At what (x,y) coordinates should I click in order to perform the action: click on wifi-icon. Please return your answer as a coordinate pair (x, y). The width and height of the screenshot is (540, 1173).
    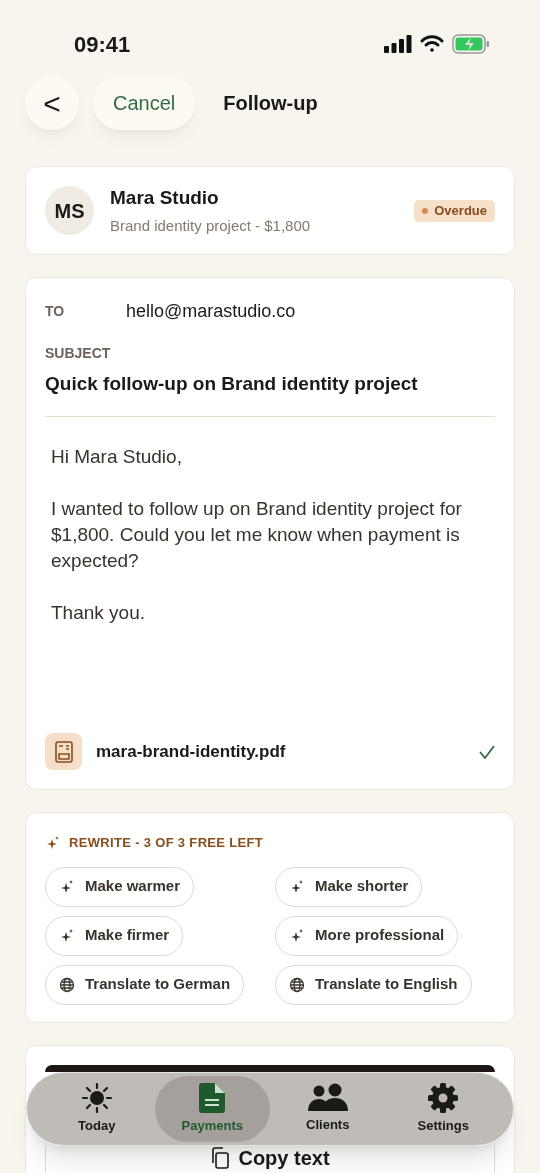
    Looking at the image, I should click on (432, 44).